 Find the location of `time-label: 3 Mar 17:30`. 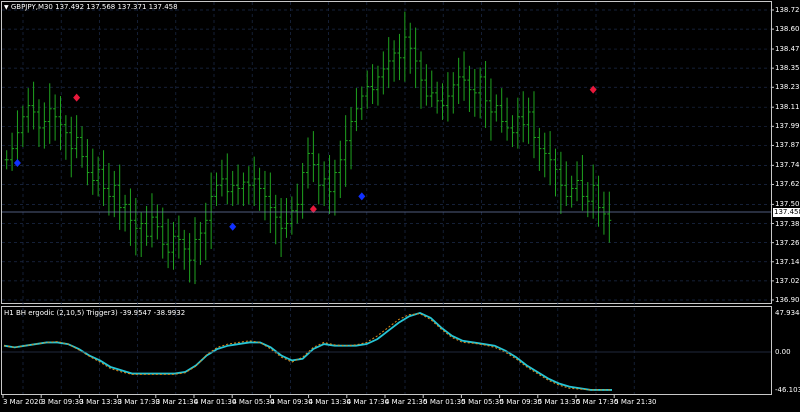

time-label: 3 Mar 17:30 is located at coordinates (138, 402).